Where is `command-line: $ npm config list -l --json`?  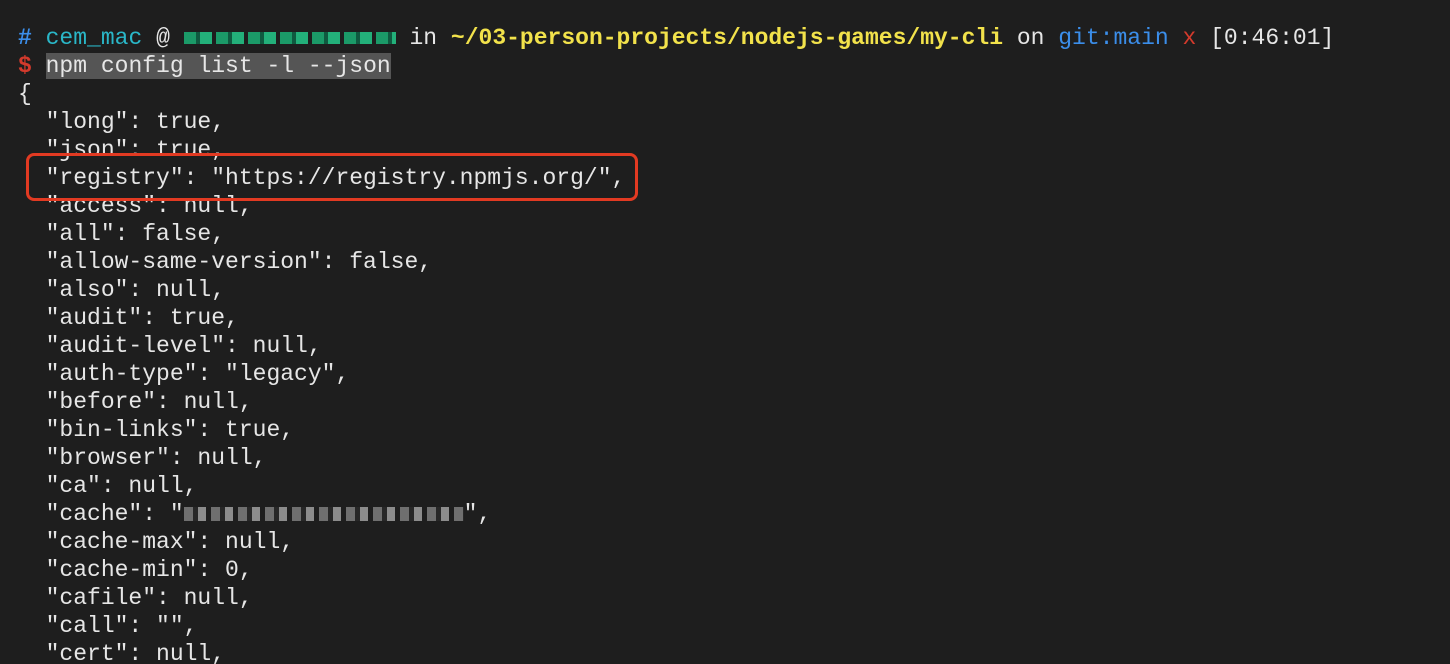 command-line: $ npm config list -l --json is located at coordinates (204, 66).